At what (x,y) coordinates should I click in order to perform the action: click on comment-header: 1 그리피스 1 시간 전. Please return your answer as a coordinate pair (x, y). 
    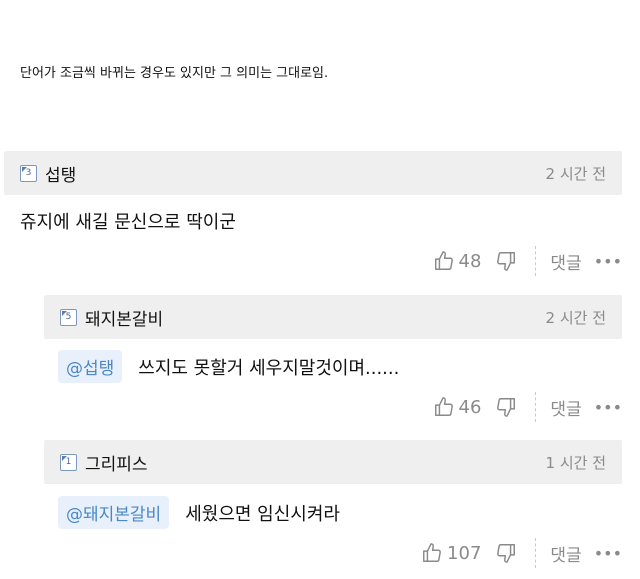
    Looking at the image, I should click on (333, 462).